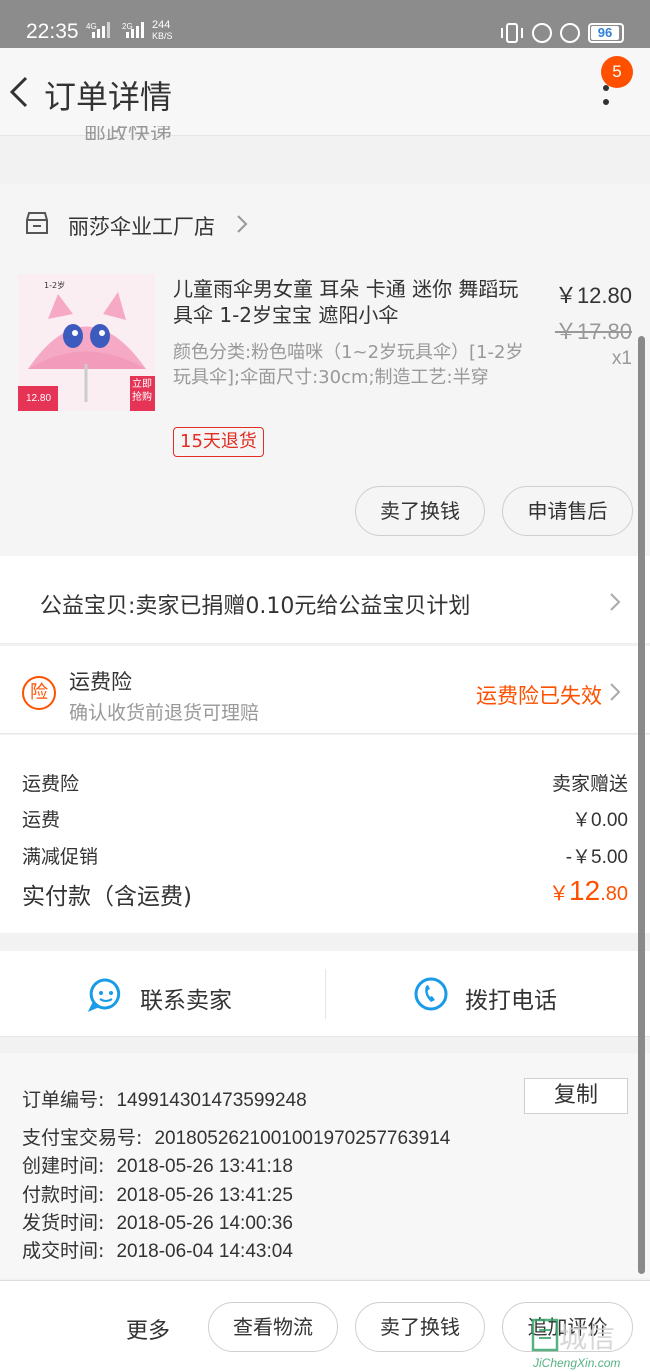  What do you see at coordinates (39, 693) in the screenshot?
I see `insurance-icon: 险` at bounding box center [39, 693].